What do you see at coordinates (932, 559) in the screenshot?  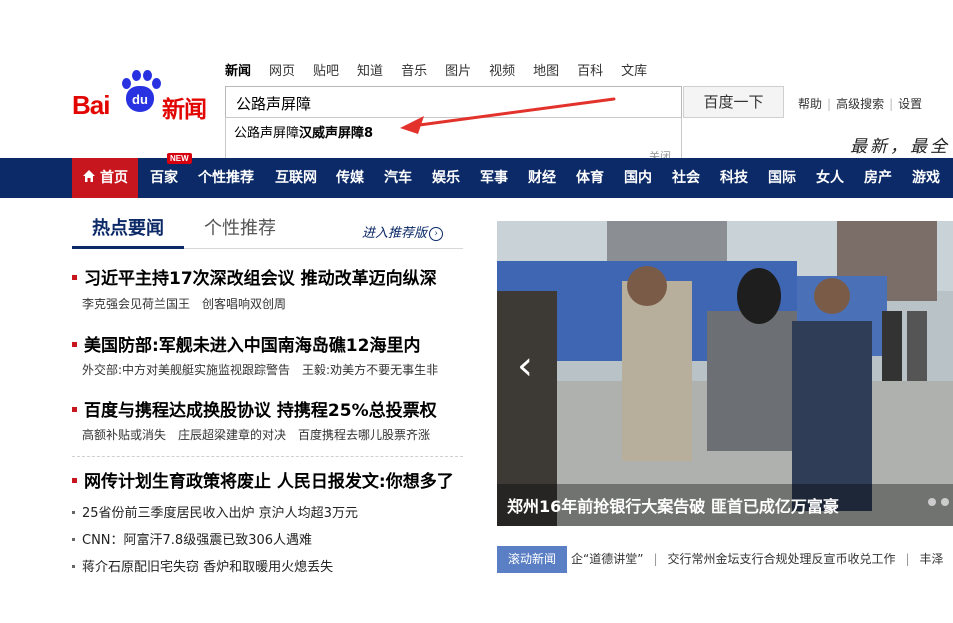 I see `ticker-item: 丰泽` at bounding box center [932, 559].